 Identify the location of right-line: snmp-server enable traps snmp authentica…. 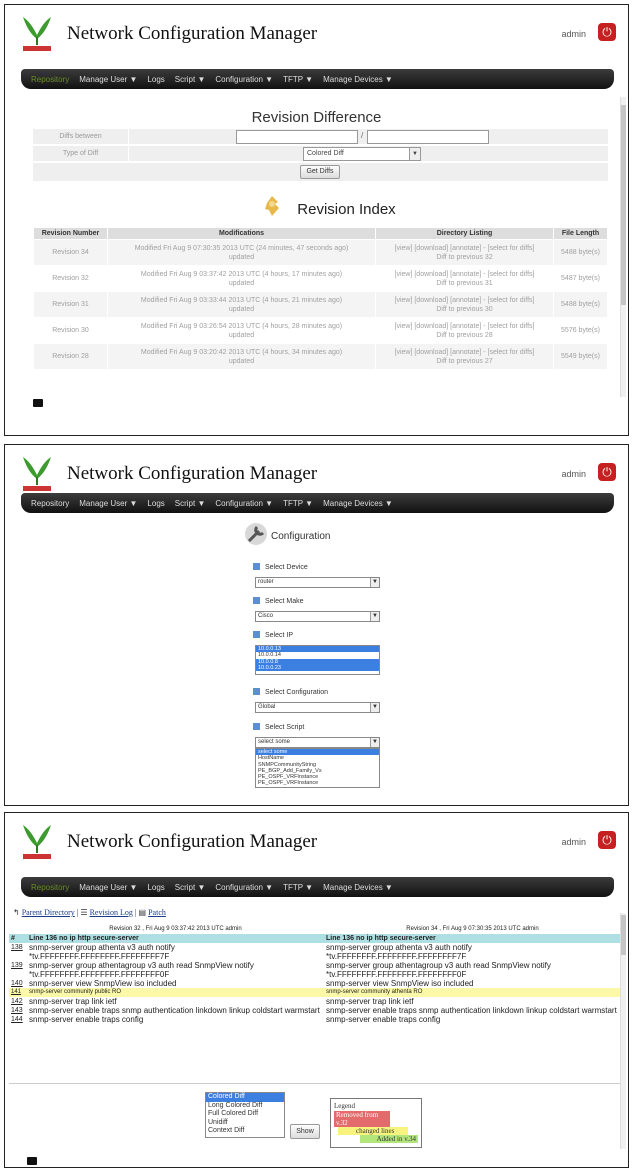
(471, 1010).